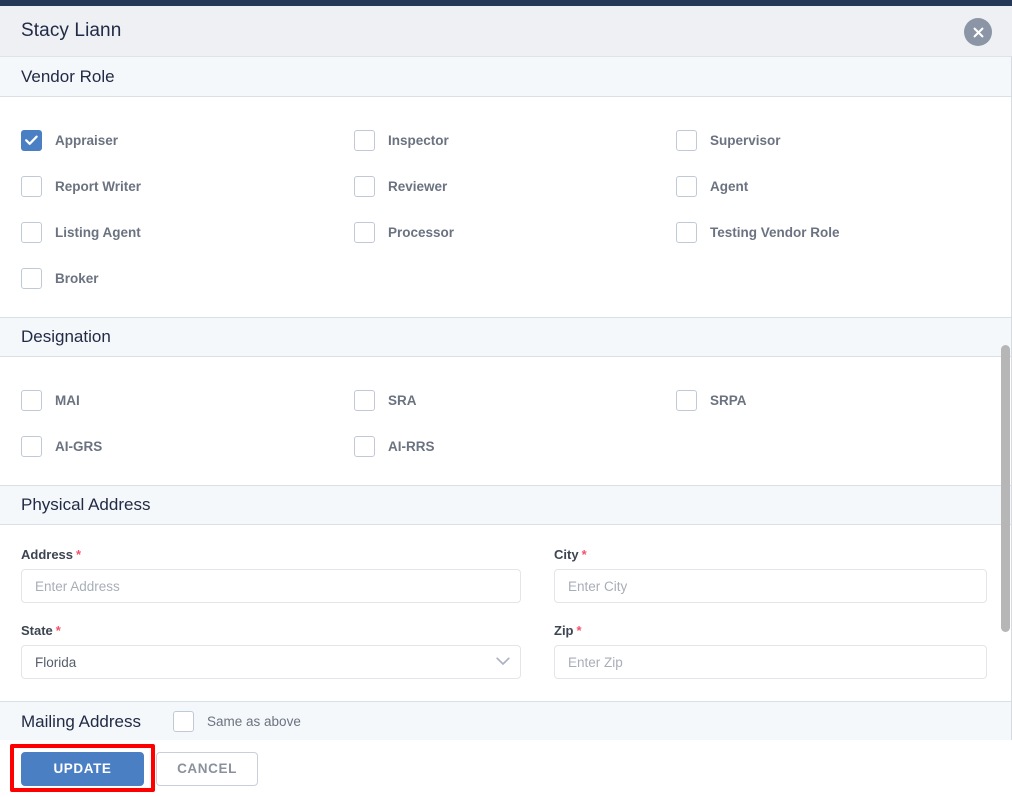 The width and height of the screenshot is (1012, 797). I want to click on checkbox-srpa, so click(686, 400).